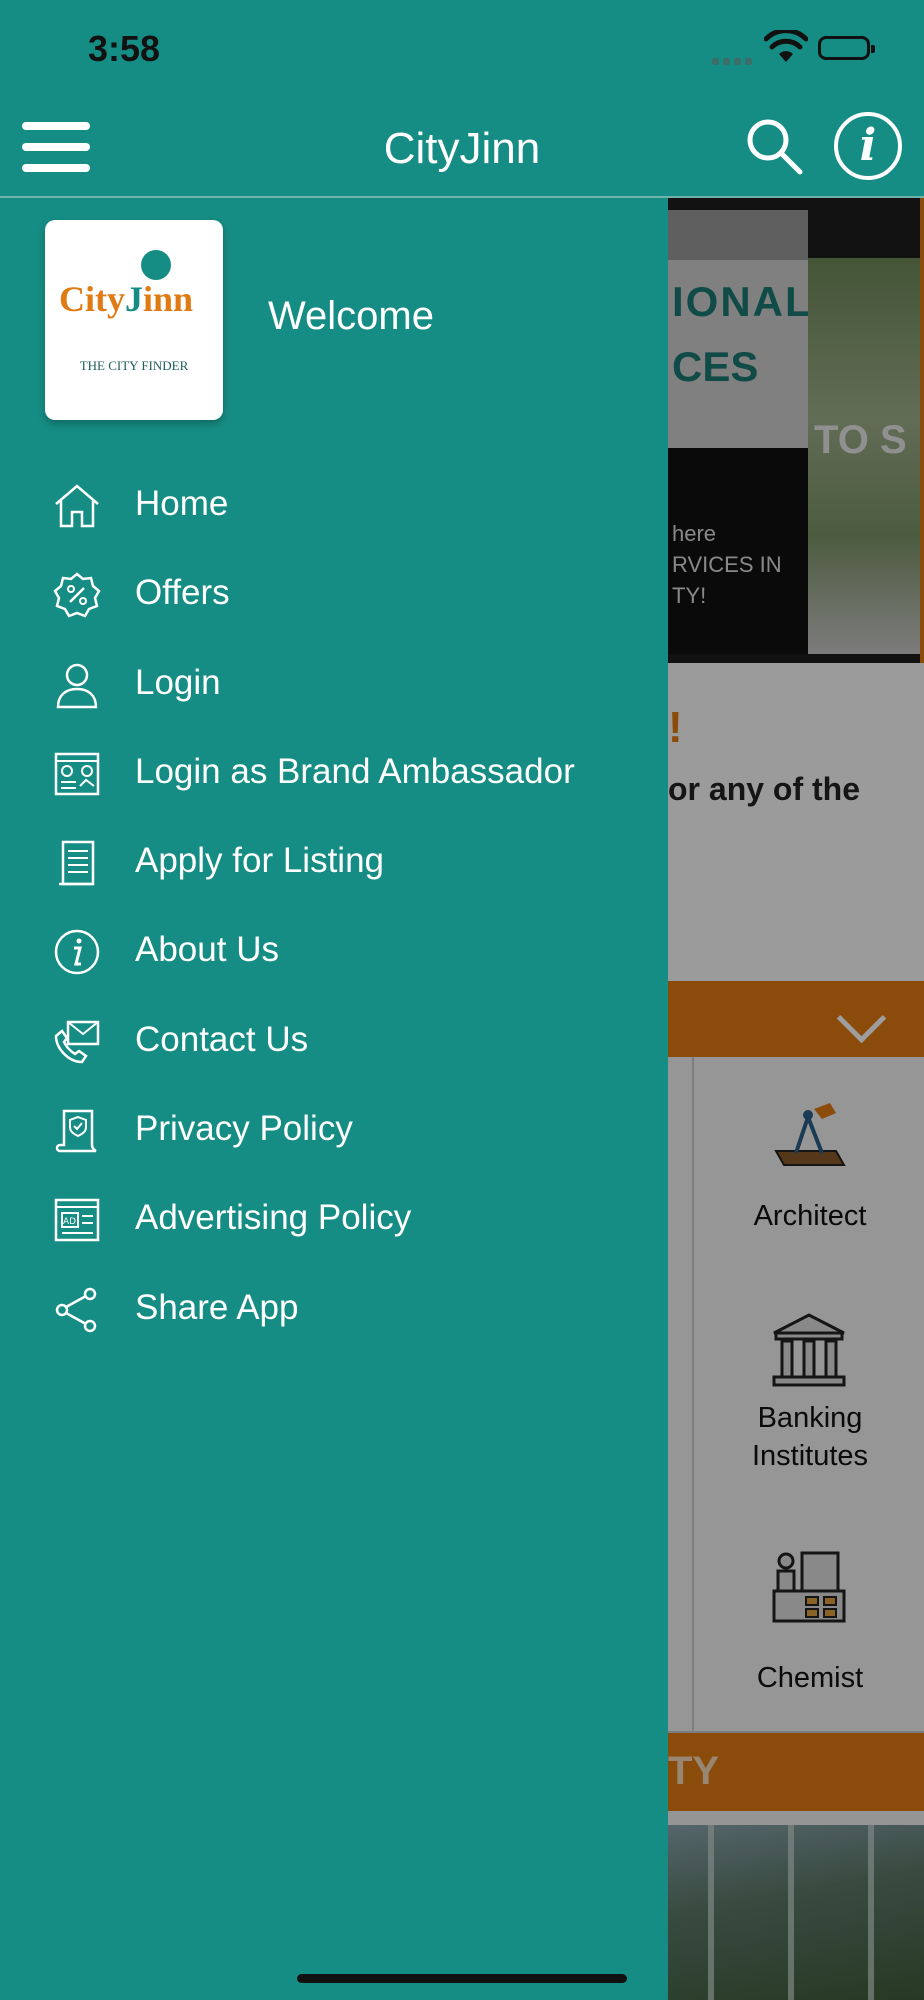 The width and height of the screenshot is (924, 2000). I want to click on drawer-item-share: Share App, so click(334, 1308).